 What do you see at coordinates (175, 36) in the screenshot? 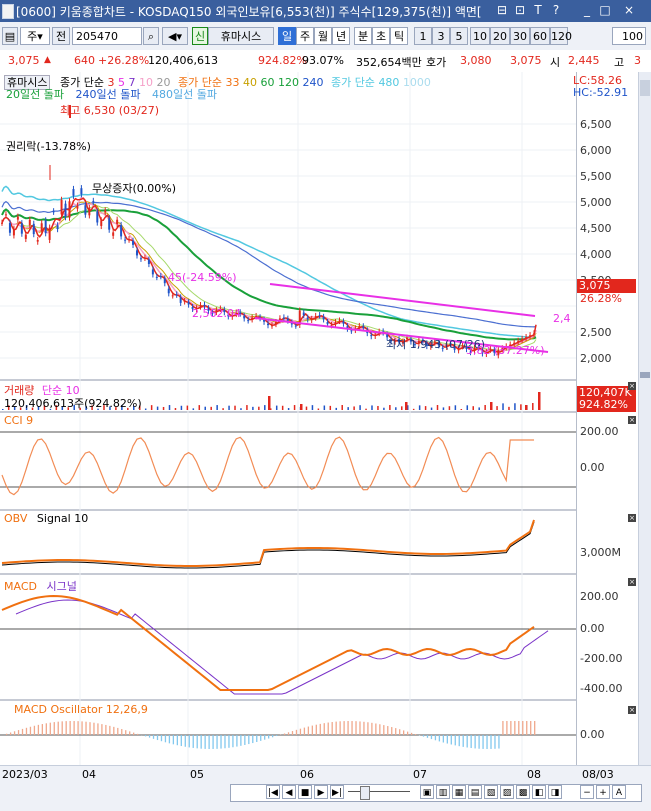
I see `sound-icon: ◀▾` at bounding box center [175, 36].